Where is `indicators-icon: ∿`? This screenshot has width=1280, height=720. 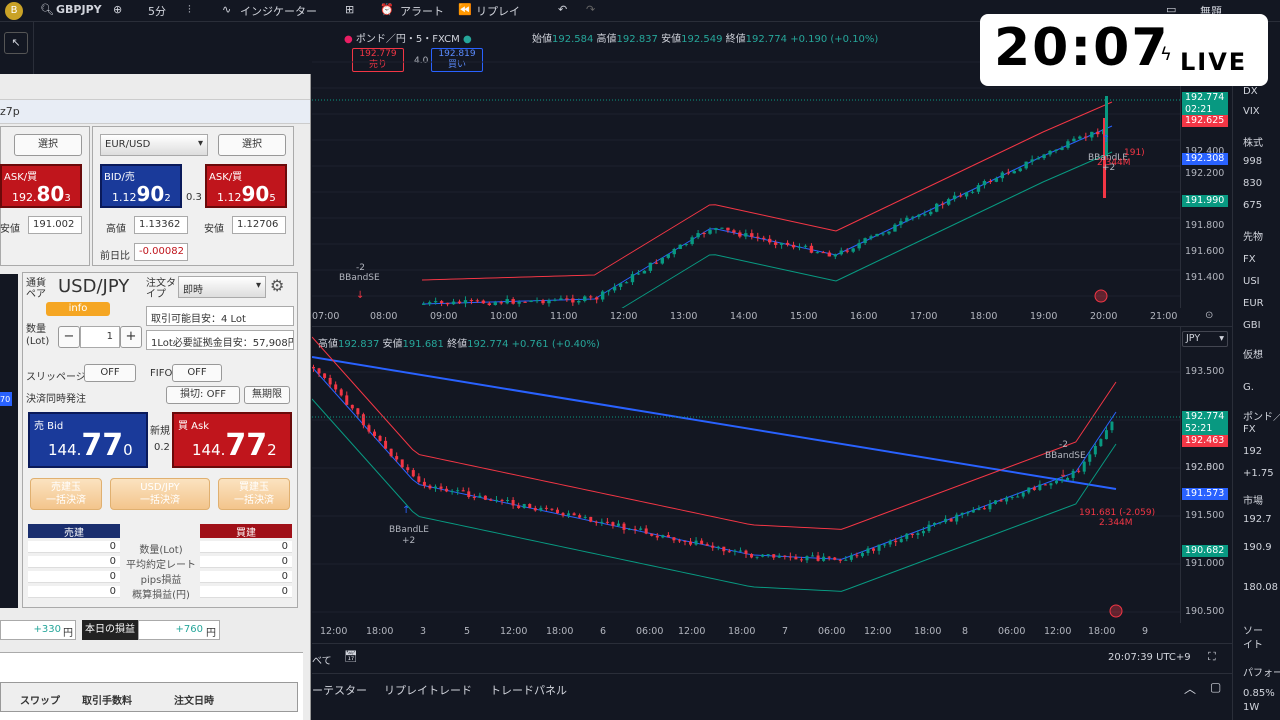 indicators-icon: ∿ is located at coordinates (226, 9).